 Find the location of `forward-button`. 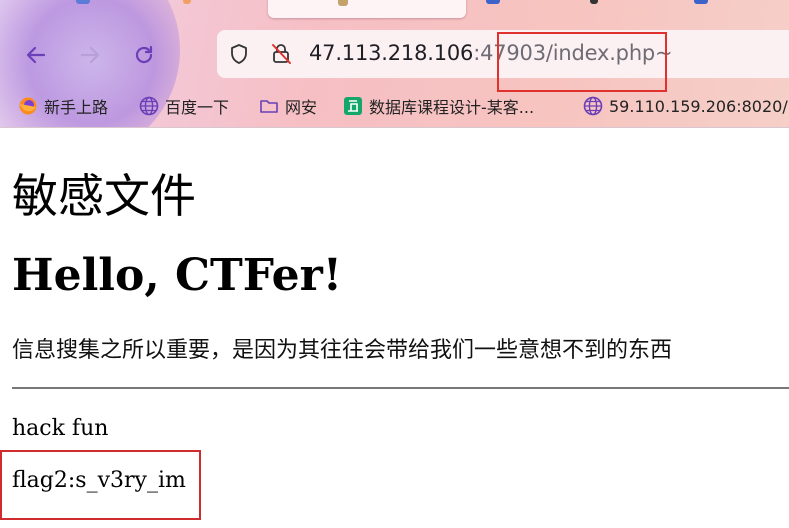

forward-button is located at coordinates (90, 55).